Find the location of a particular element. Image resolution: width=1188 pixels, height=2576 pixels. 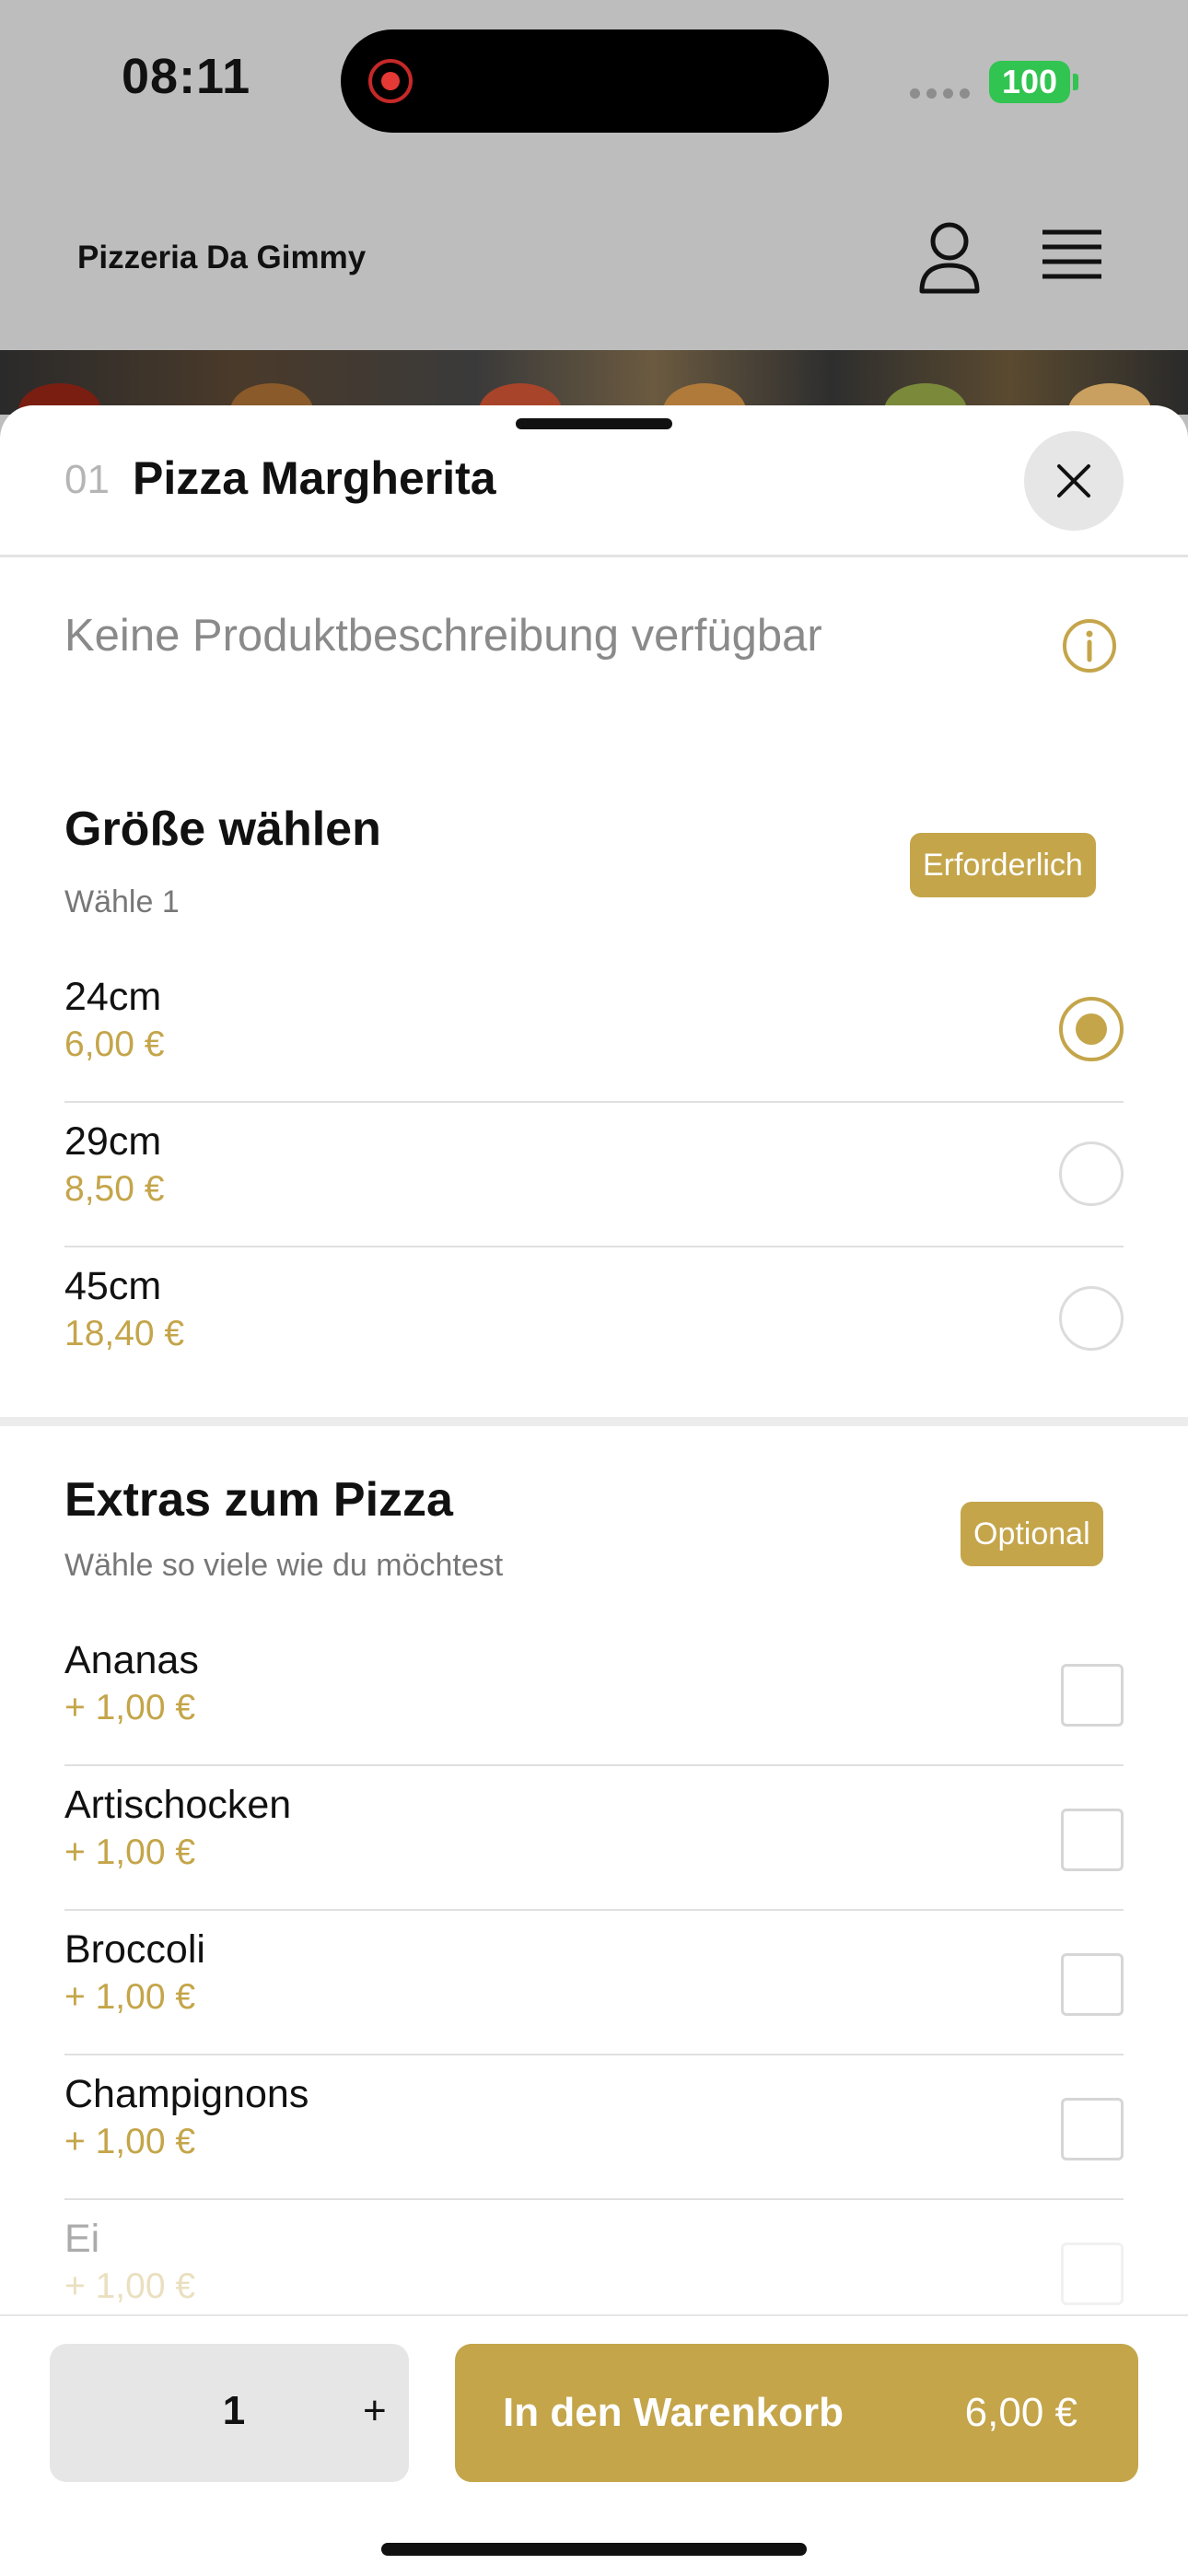

home-indicator is located at coordinates (594, 2549).